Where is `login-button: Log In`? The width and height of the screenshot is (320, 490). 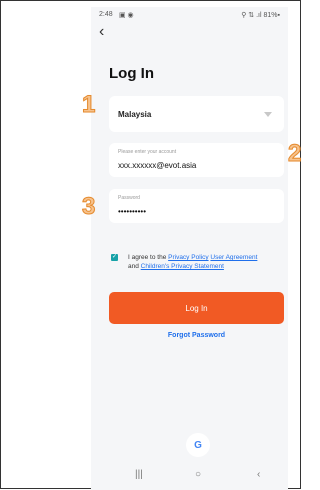 login-button: Log In is located at coordinates (196, 308).